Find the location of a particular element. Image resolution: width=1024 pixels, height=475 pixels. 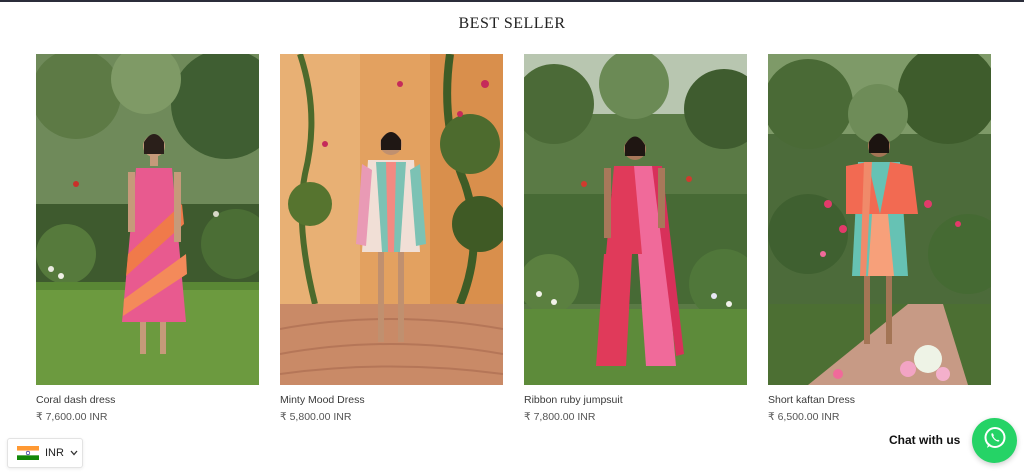

whatsapp-icon is located at coordinates (995, 440).